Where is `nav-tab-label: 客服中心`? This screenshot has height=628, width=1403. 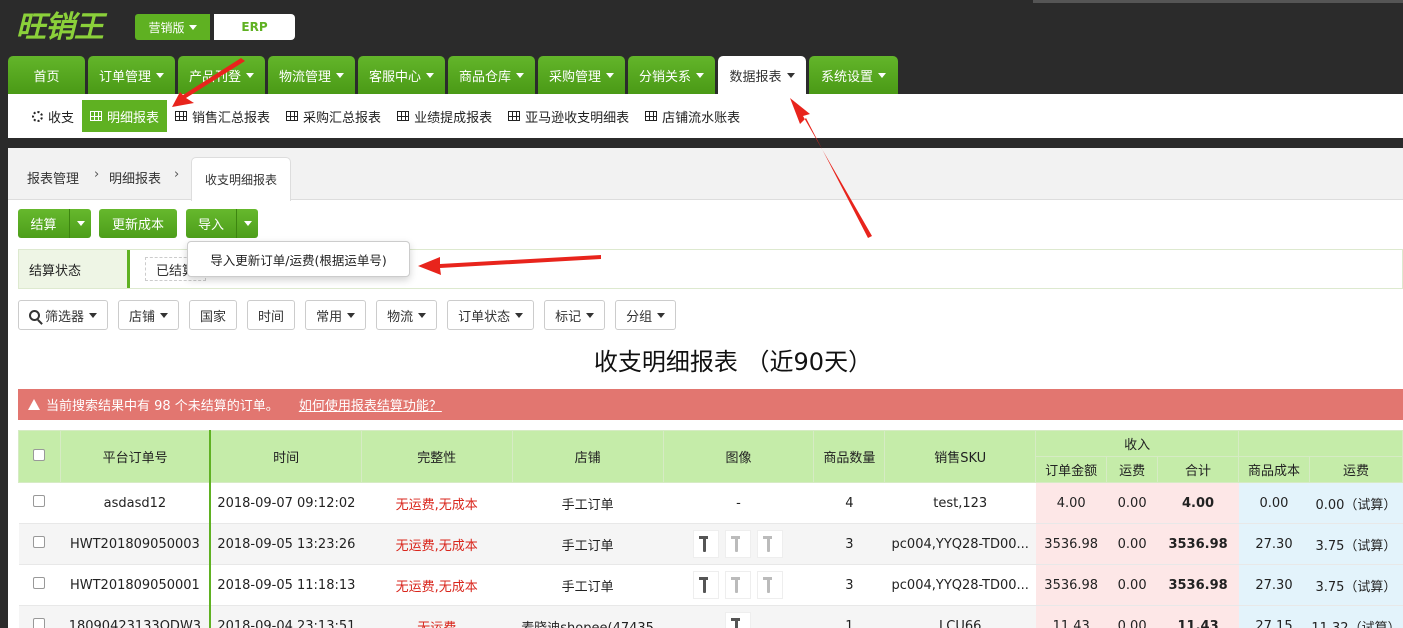
nav-tab-label: 客服中心 is located at coordinates (394, 77).